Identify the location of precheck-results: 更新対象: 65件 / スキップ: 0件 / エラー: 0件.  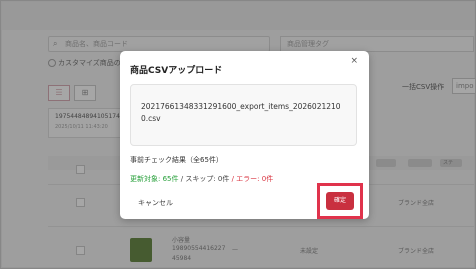
(201, 179).